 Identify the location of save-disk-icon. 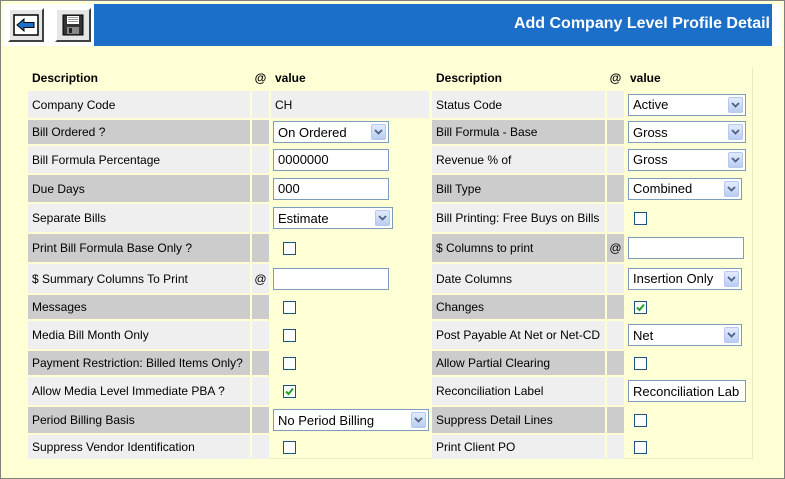
(73, 25).